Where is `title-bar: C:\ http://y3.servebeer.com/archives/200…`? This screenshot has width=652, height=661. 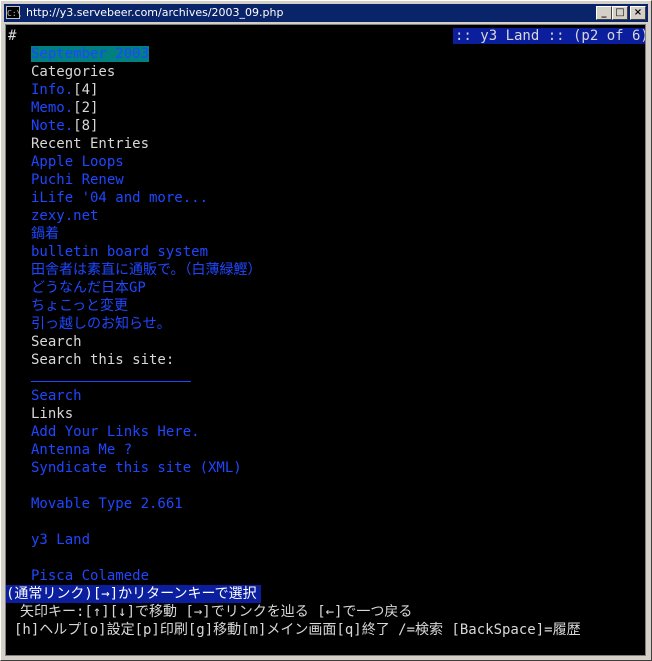 title-bar: C:\ http://y3.servebeer.com/archives/200… is located at coordinates (326, 13).